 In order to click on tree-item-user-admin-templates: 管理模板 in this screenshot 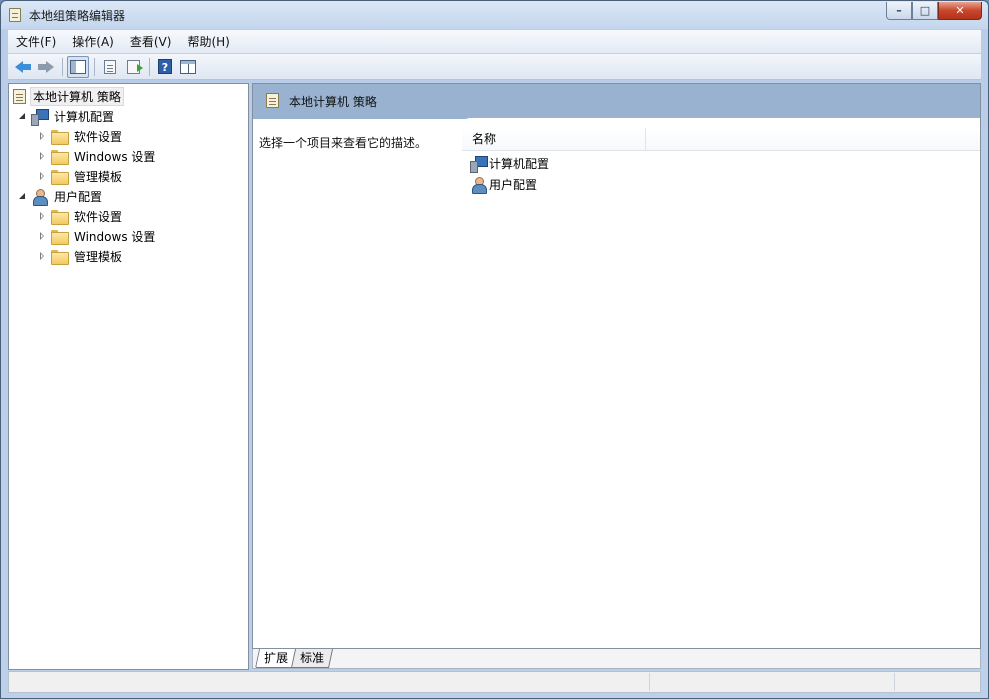, I will do `click(82, 256)`.